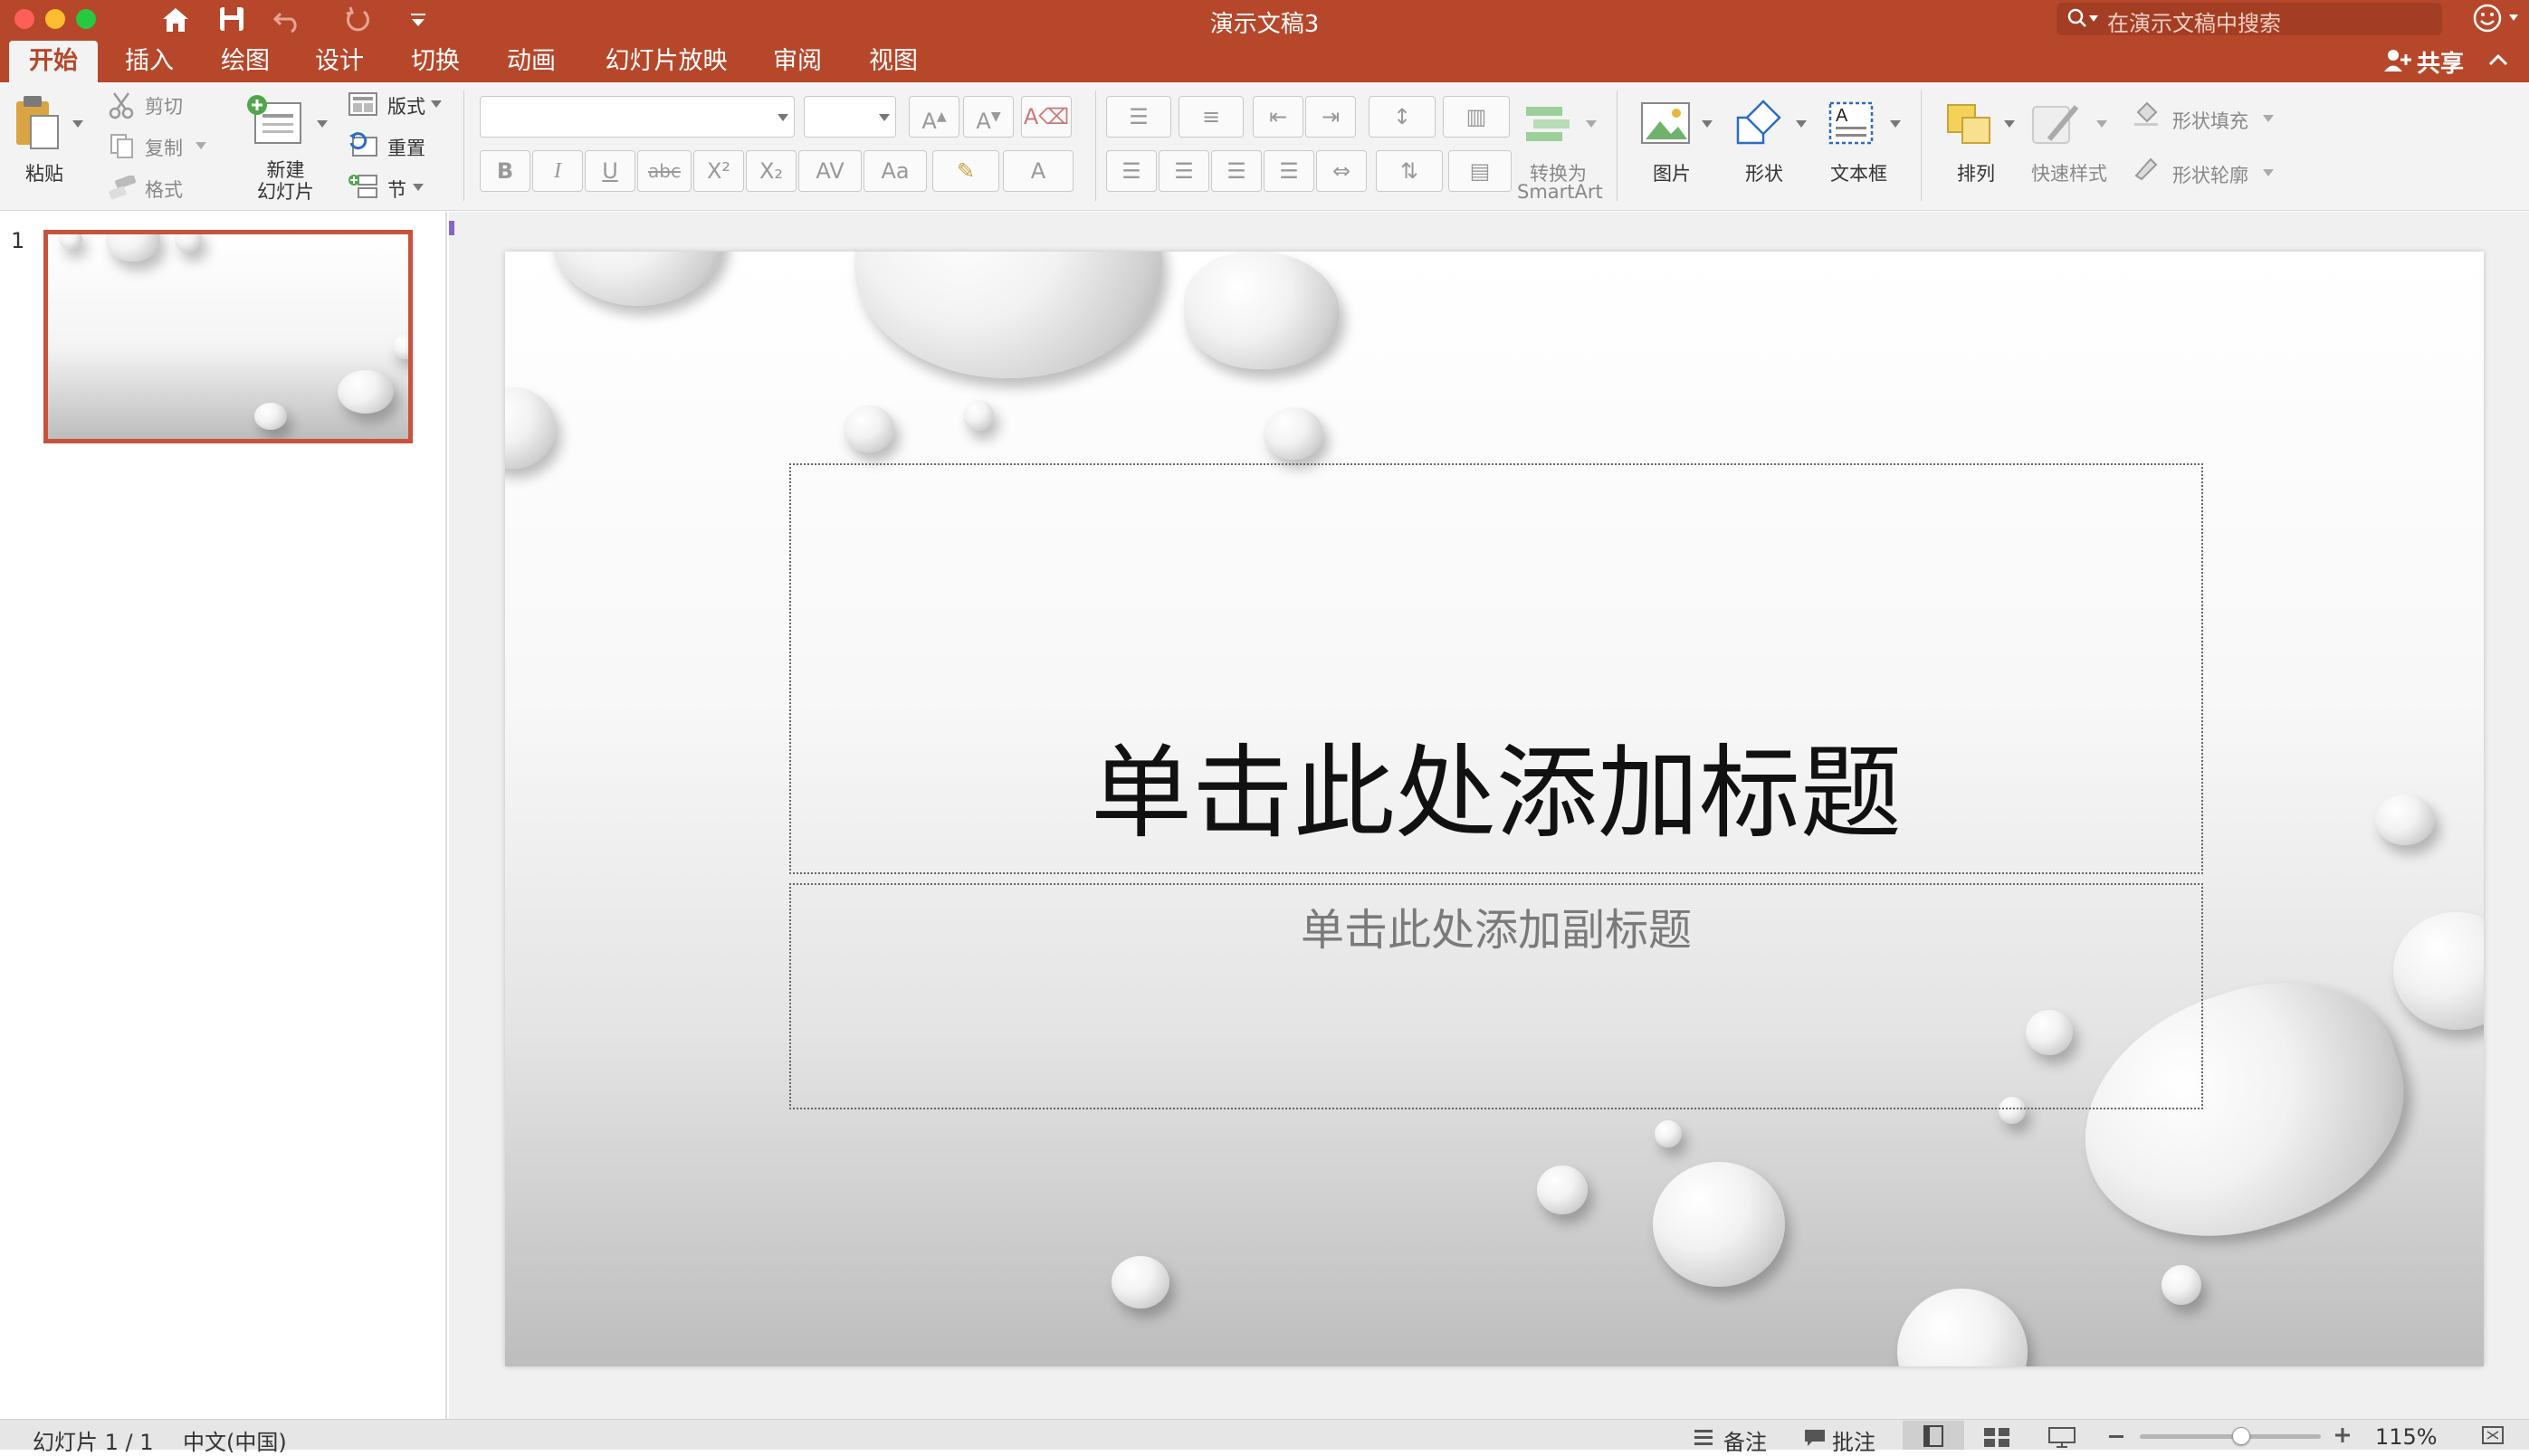 Image resolution: width=2529 pixels, height=1456 pixels. Describe the element at coordinates (637, 117) in the screenshot. I see `font-name-combobox` at that location.